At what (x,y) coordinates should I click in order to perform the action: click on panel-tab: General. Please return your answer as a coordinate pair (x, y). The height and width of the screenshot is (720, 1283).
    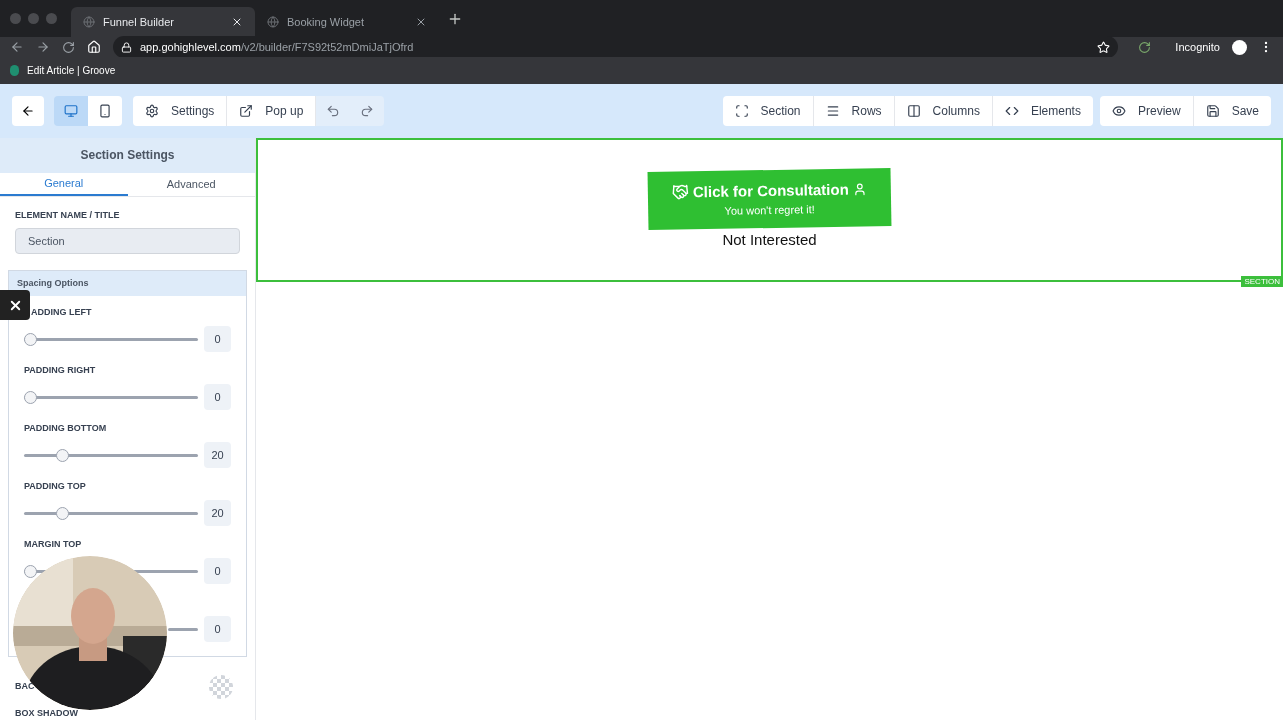
    Looking at the image, I should click on (64, 184).